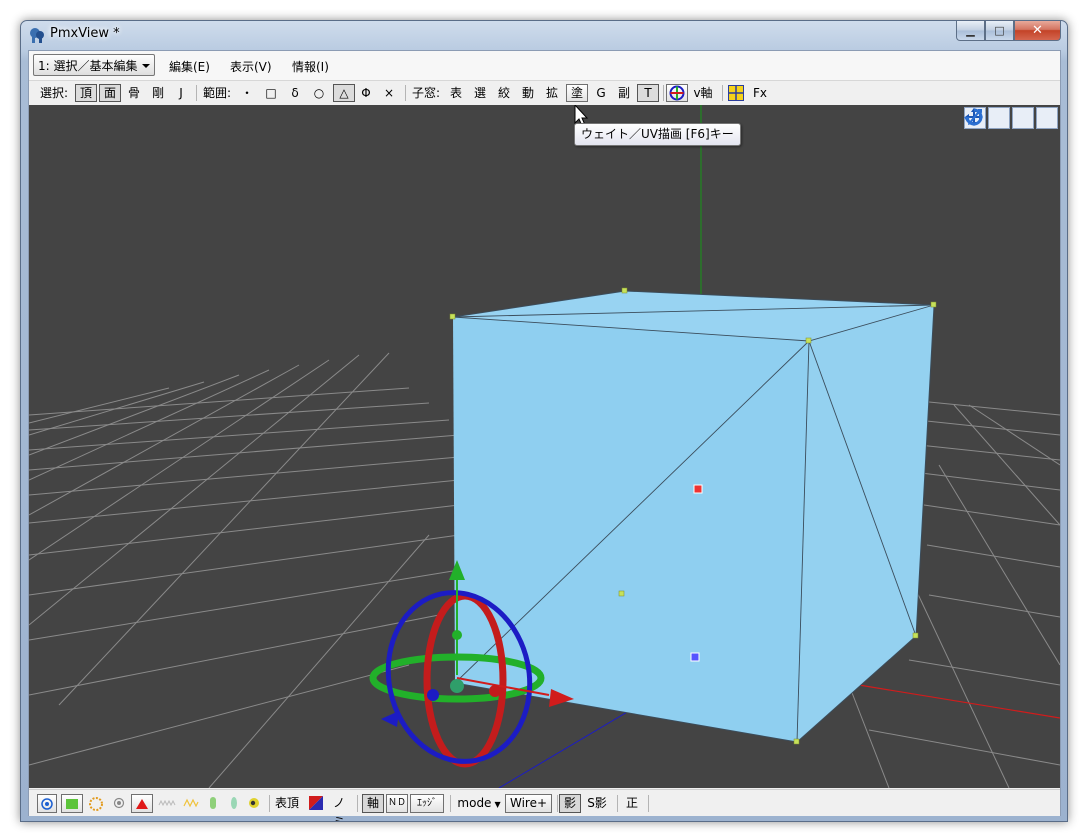 Image resolution: width=1086 pixels, height=839 pixels. I want to click on edge-toggle: ｴｯｼﾞ, so click(427, 803).